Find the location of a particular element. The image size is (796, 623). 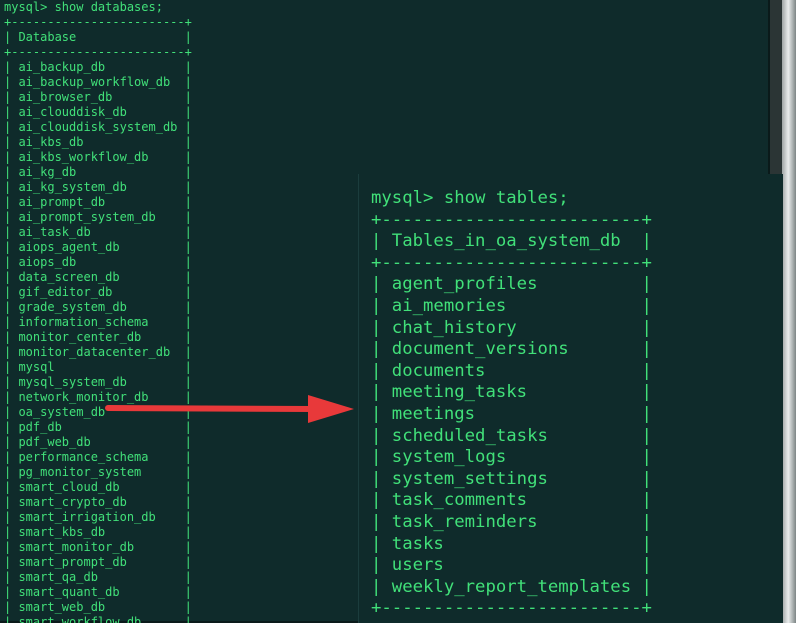

table-row: | ai_memories | is located at coordinates (511, 305).